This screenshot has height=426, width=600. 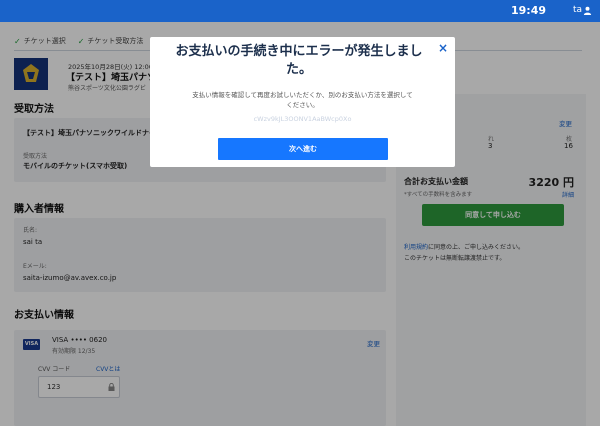 I want to click on clock: 19:49, so click(x=528, y=10).